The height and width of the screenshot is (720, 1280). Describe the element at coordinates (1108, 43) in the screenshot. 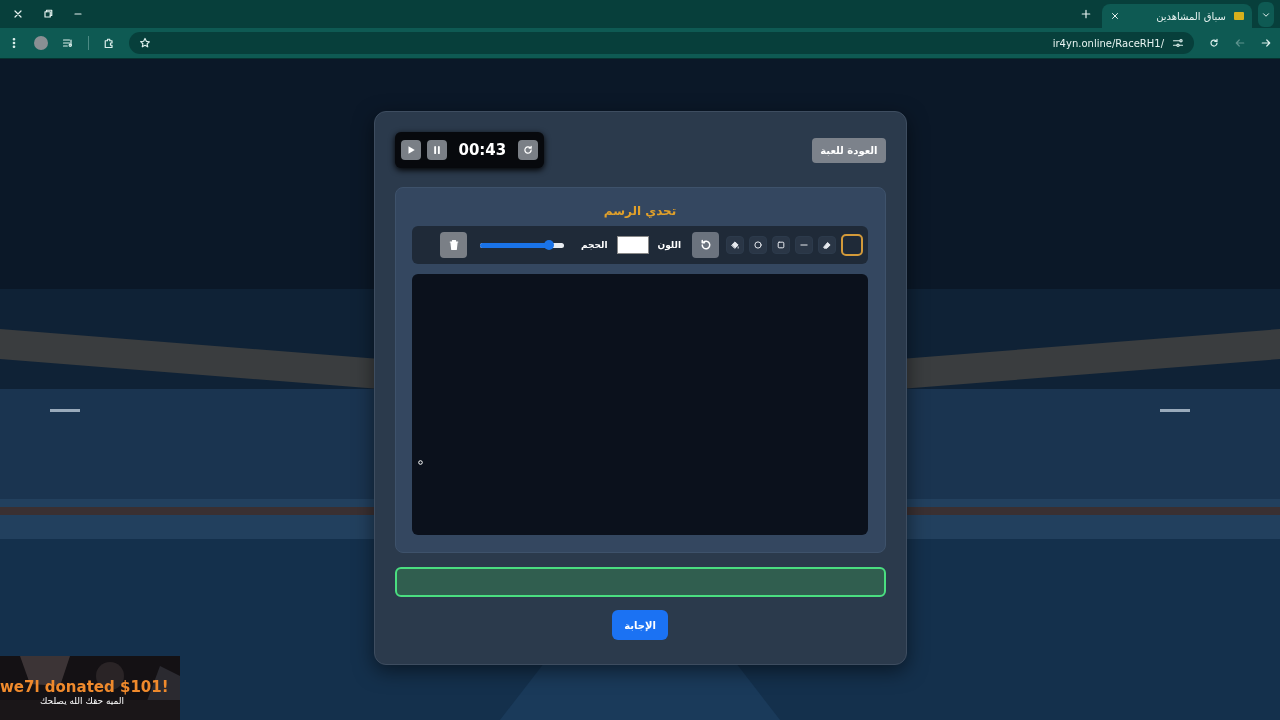

I see `address-bar: ir4yn.online/RaceRH1/` at that location.